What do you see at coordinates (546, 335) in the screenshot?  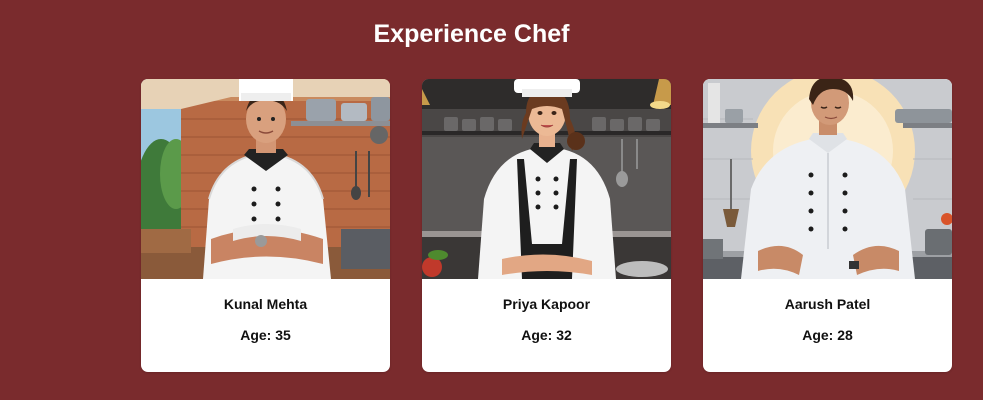 I see `chef-age: Age: 32` at bounding box center [546, 335].